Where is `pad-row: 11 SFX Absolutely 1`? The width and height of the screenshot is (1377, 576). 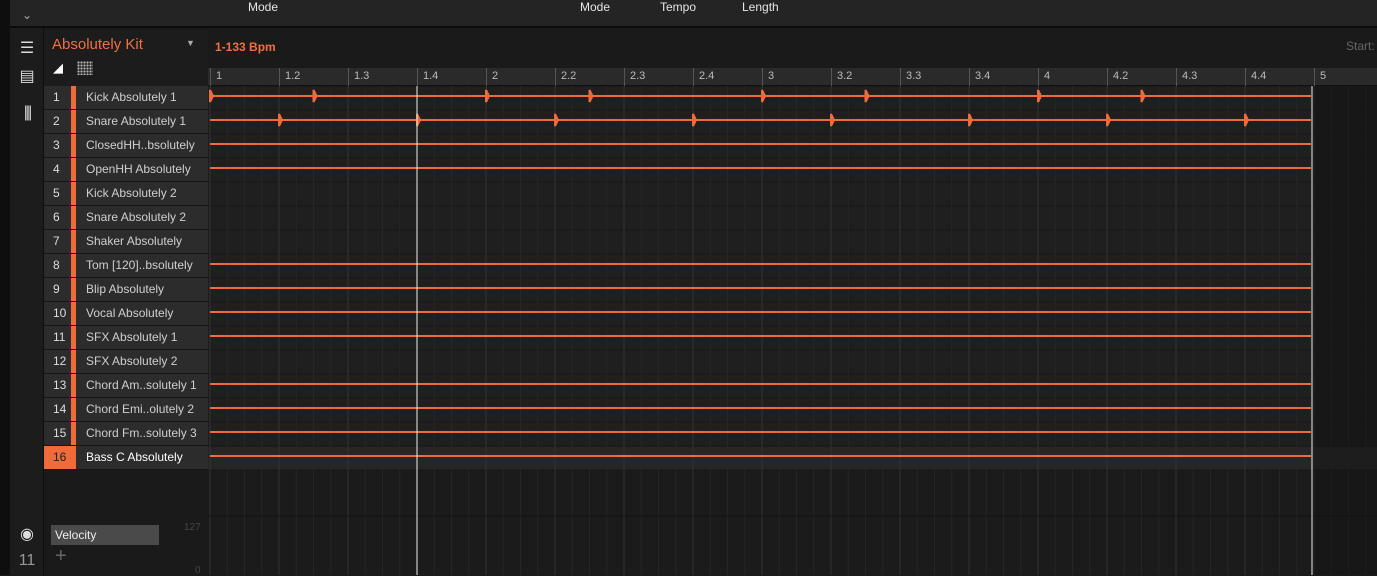 pad-row: 11 SFX Absolutely 1 is located at coordinates (126, 338).